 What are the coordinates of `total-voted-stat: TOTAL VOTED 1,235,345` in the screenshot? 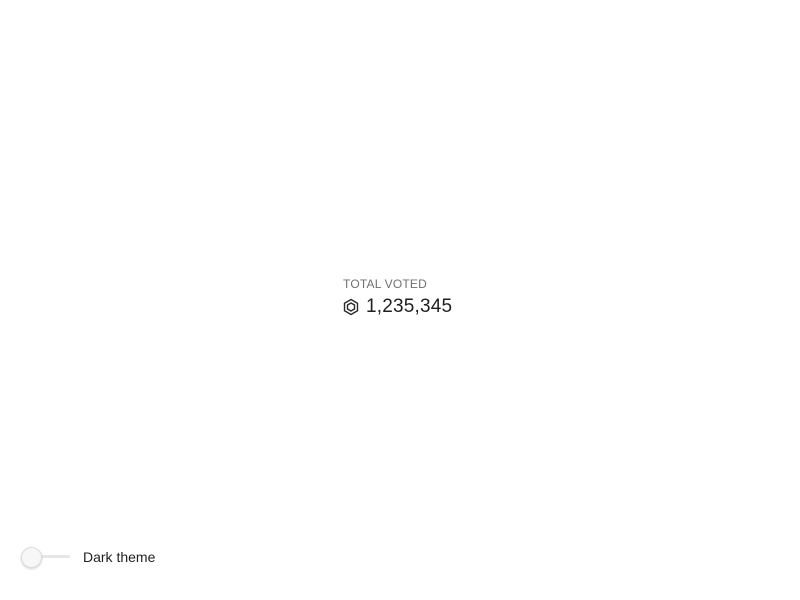 It's located at (397, 297).